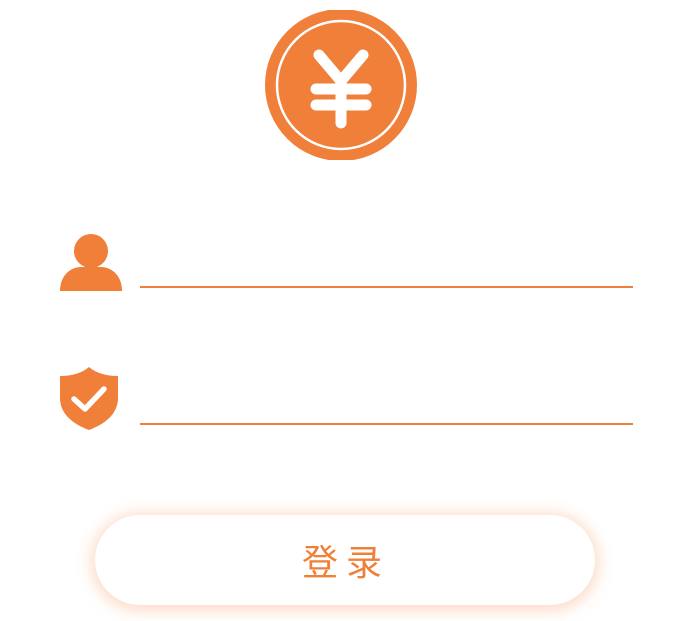  Describe the element at coordinates (386, 407) in the screenshot. I see `password-input` at that location.